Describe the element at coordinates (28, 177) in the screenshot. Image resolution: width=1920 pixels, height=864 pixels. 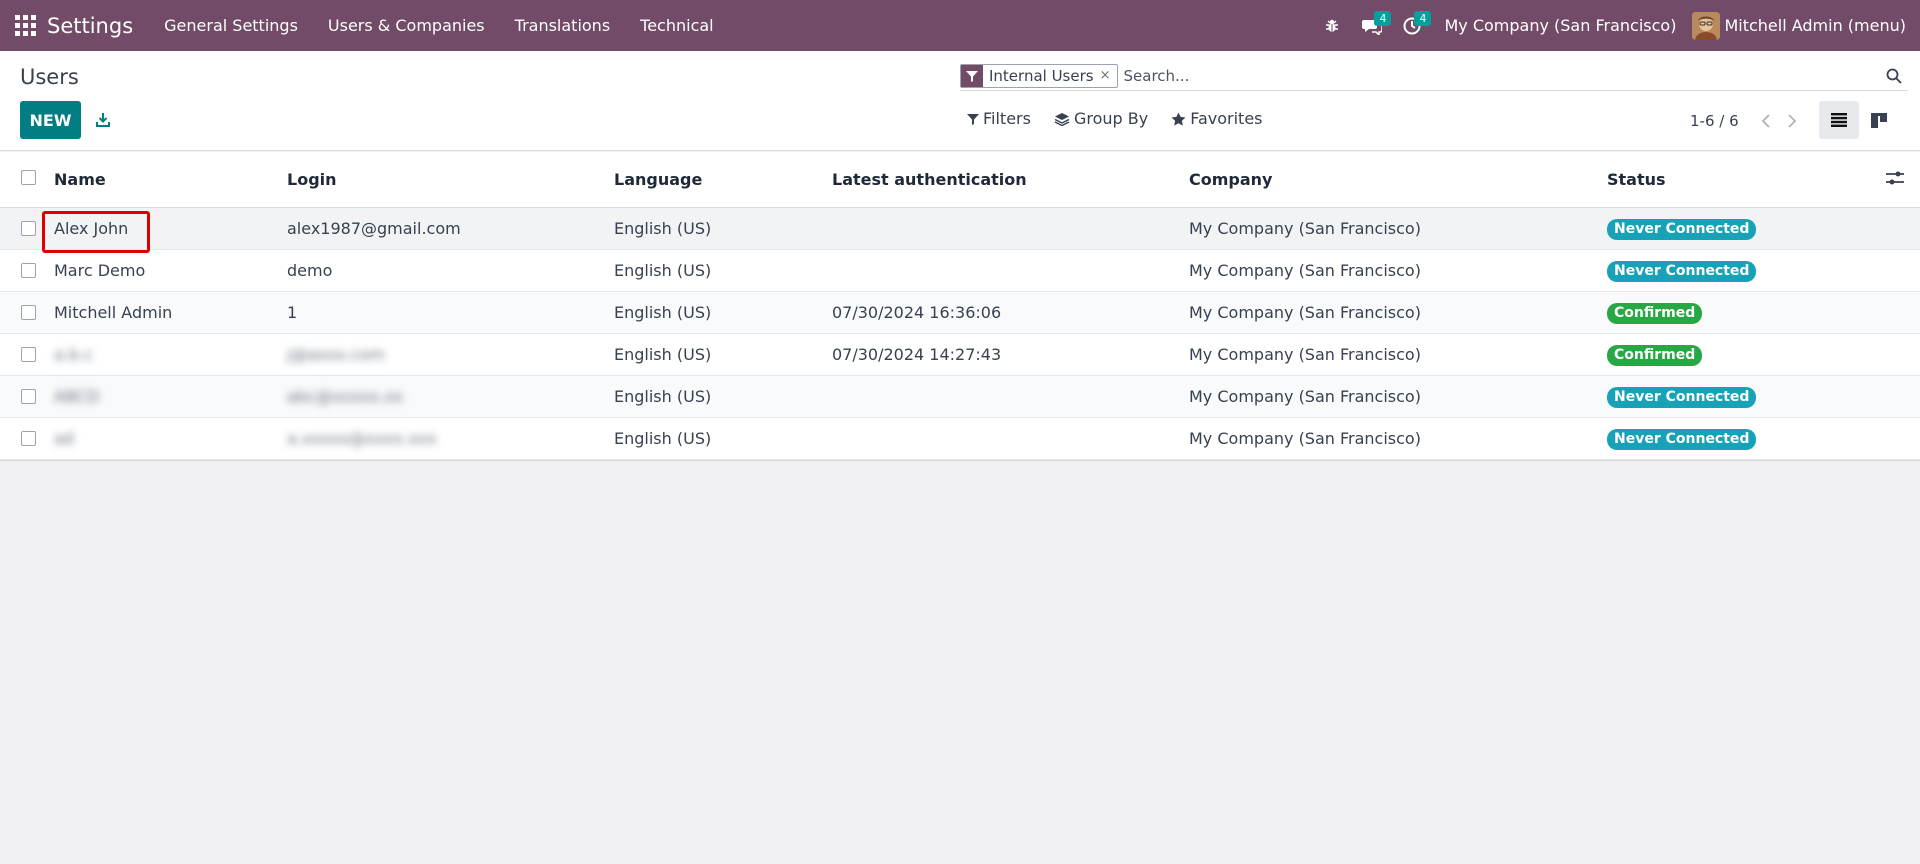
I see `select-all-checkbox` at that location.